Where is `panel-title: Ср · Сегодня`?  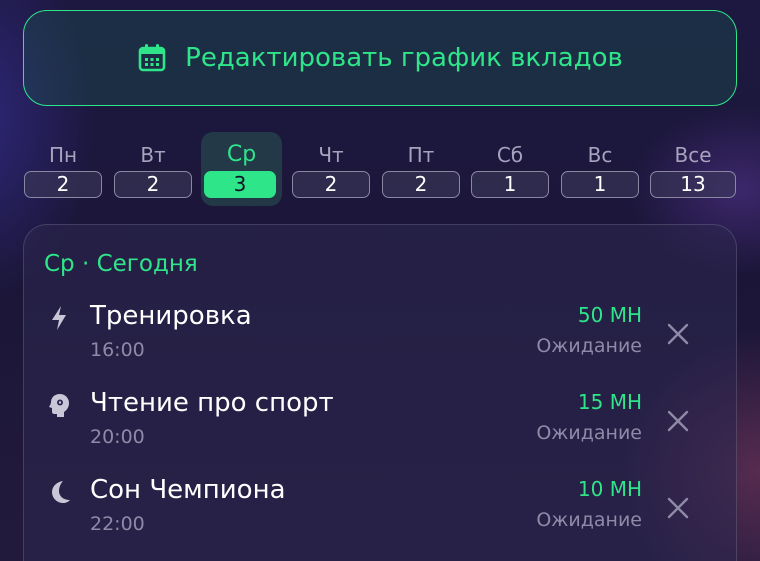 panel-title: Ср · Сегодня is located at coordinates (121, 264).